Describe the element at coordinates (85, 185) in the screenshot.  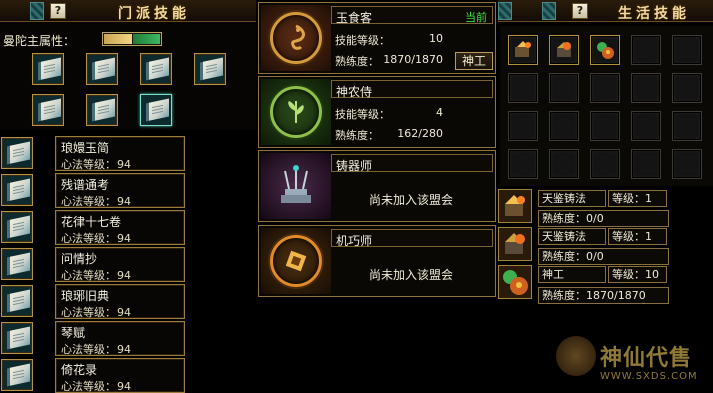
I see `skill-name: 残谱通考` at that location.